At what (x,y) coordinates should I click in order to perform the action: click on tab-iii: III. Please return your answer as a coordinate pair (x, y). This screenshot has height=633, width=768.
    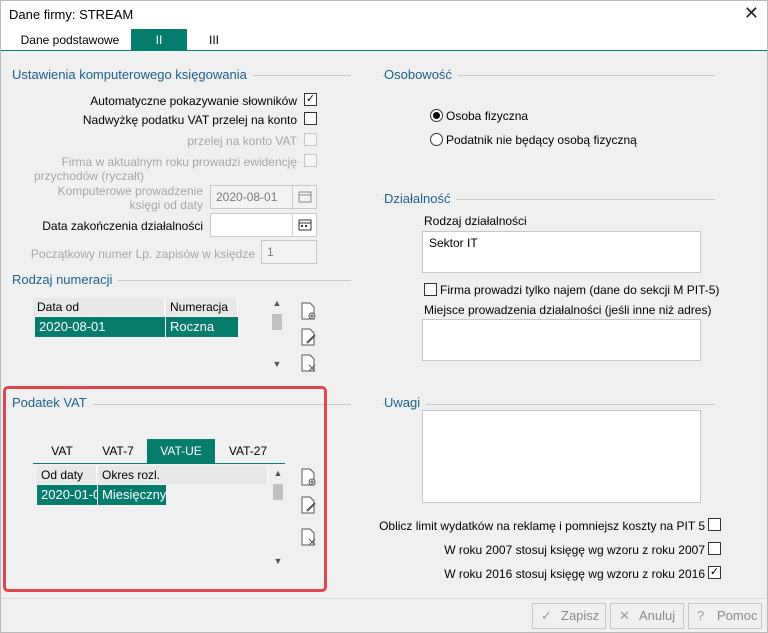
    Looking at the image, I should click on (214, 40).